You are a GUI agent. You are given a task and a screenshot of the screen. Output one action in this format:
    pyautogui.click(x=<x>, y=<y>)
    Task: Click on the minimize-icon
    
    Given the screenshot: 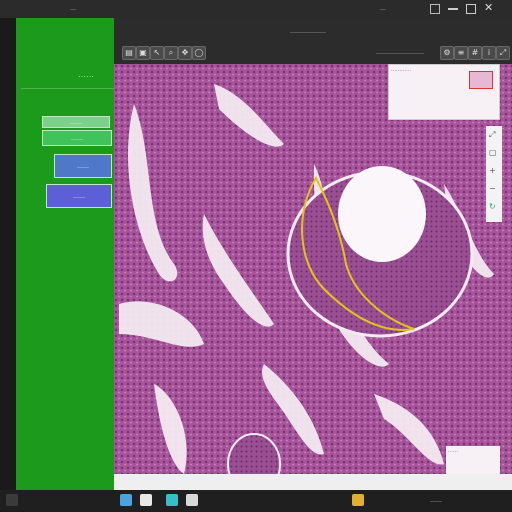 What is the action you would take?
    pyautogui.click(x=453, y=9)
    